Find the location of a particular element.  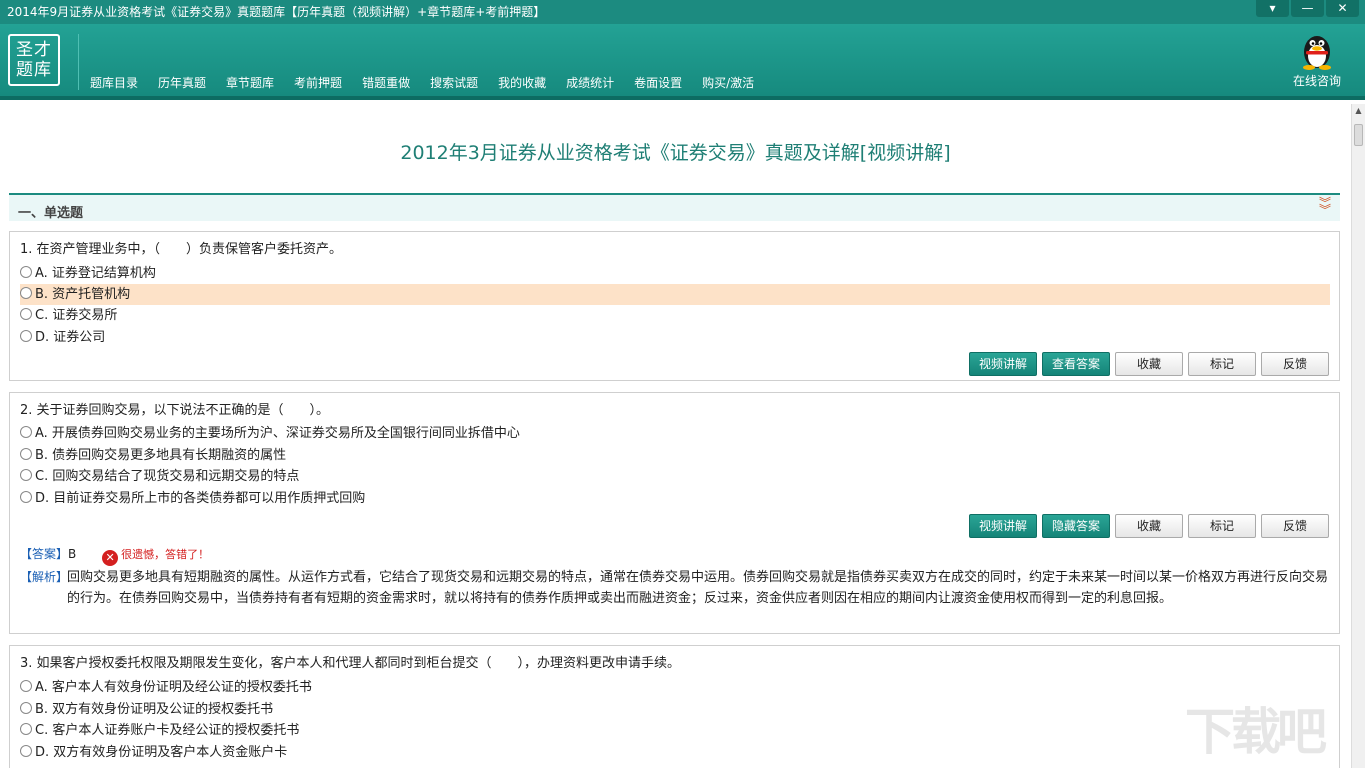

section-header: 一、单选题 ︾ ︾ is located at coordinates (674, 207).